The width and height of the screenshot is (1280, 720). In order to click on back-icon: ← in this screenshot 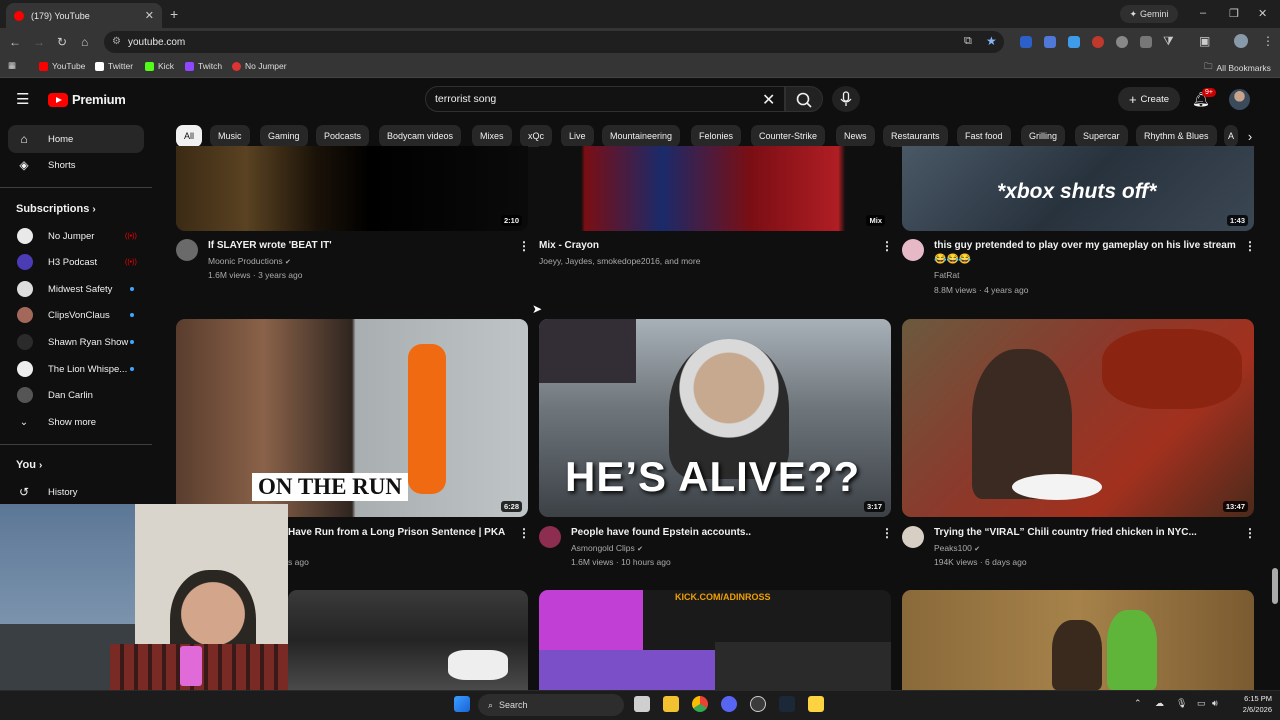, I will do `click(15, 42)`.